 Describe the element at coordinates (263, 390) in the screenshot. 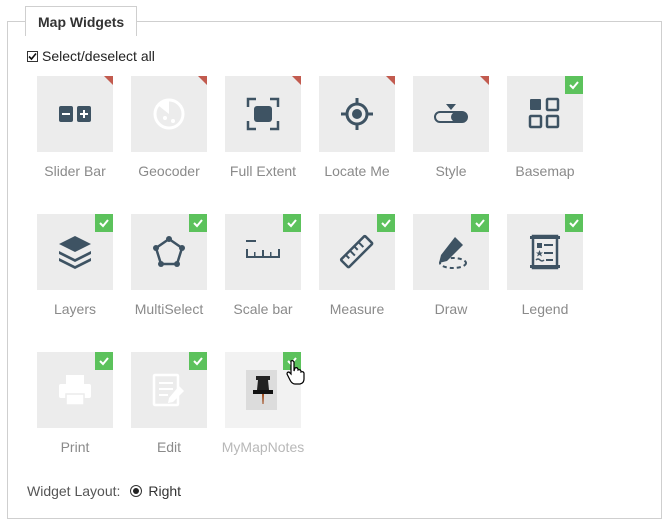

I see `pushpin-icon` at that location.